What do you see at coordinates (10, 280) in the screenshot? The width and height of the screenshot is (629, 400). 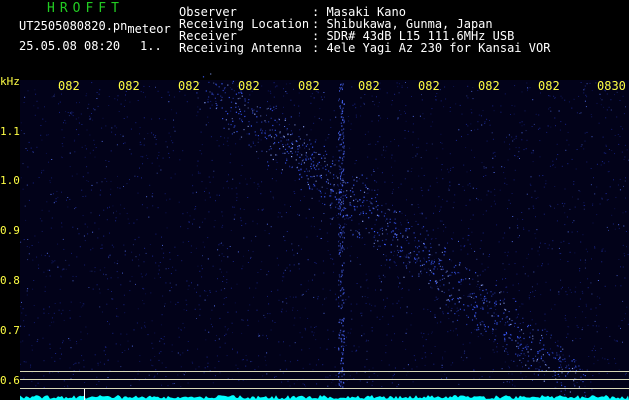 I see `y-tick-0.8: 0.8` at bounding box center [10, 280].